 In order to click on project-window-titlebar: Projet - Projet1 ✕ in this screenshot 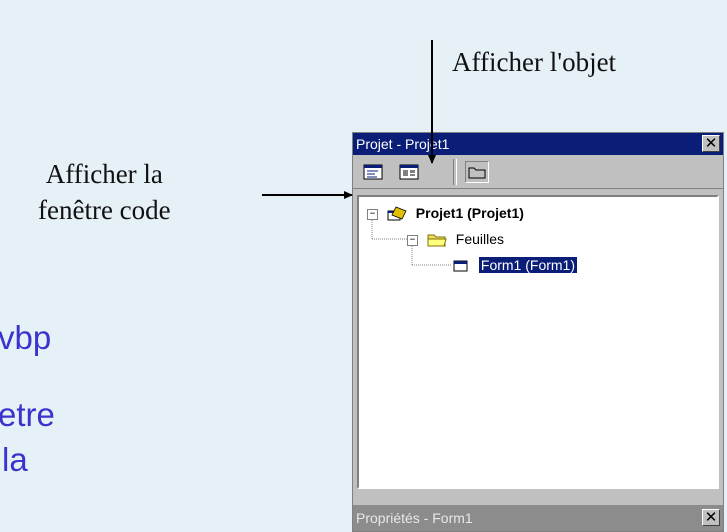, I will do `click(538, 144)`.